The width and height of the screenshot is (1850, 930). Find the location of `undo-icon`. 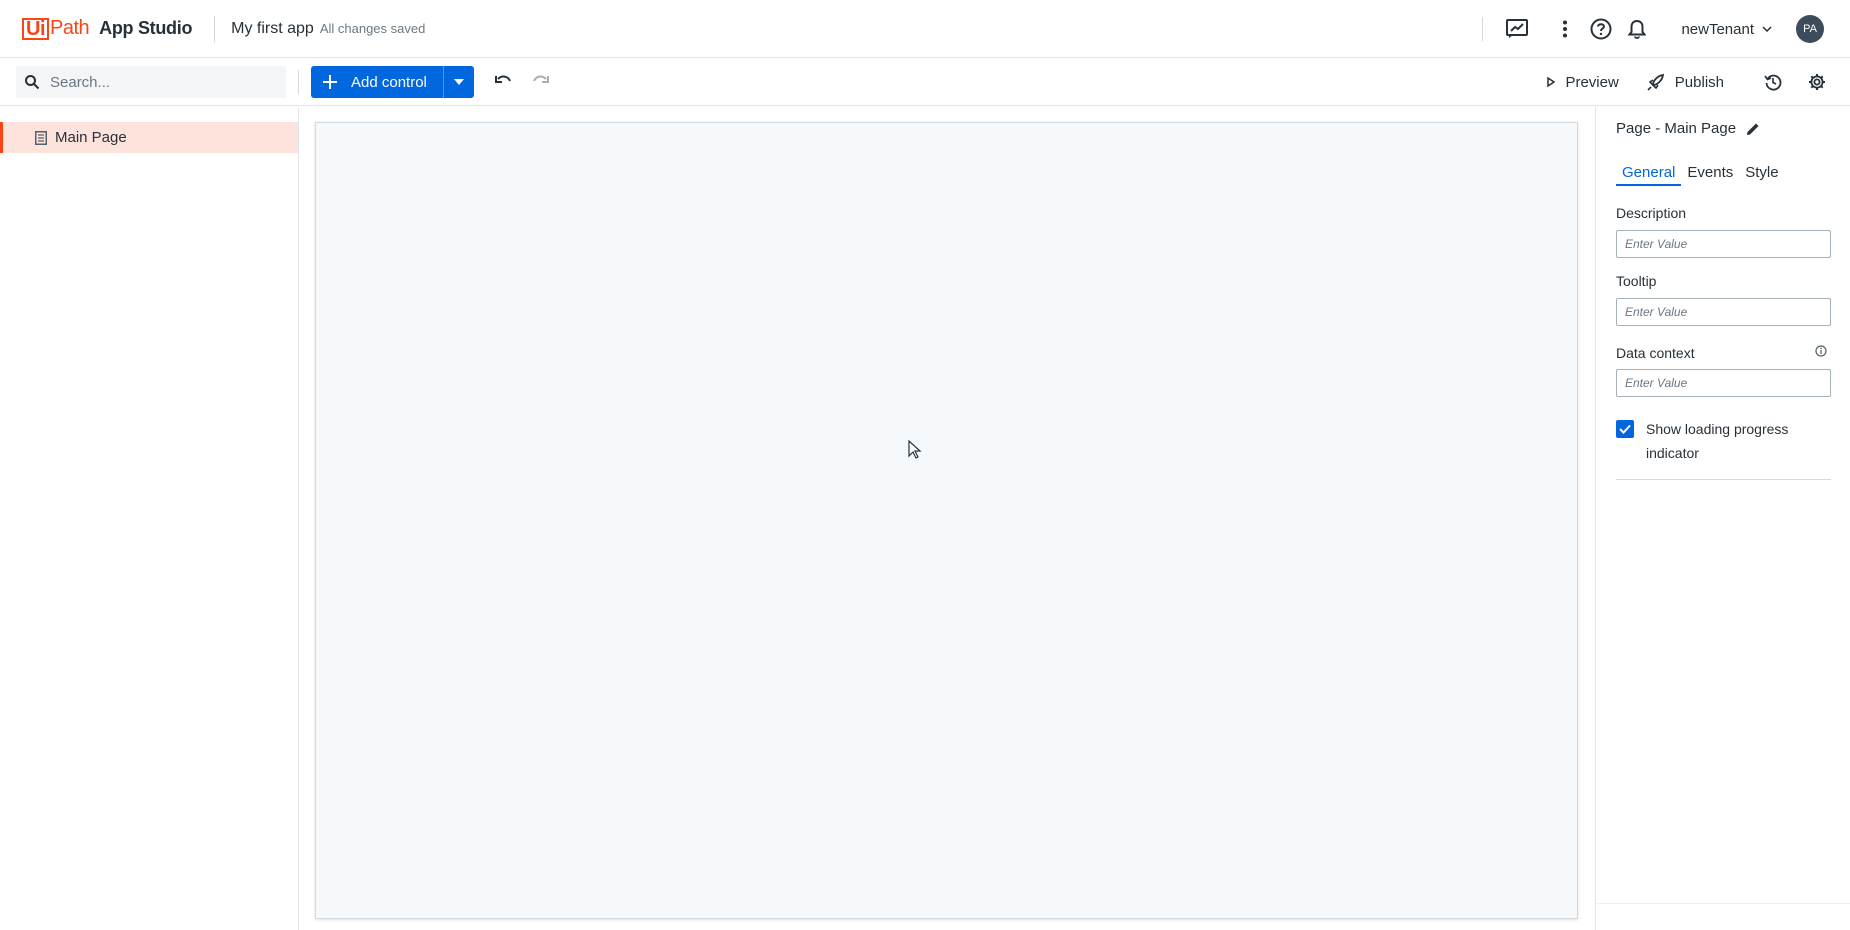

undo-icon is located at coordinates (503, 79).